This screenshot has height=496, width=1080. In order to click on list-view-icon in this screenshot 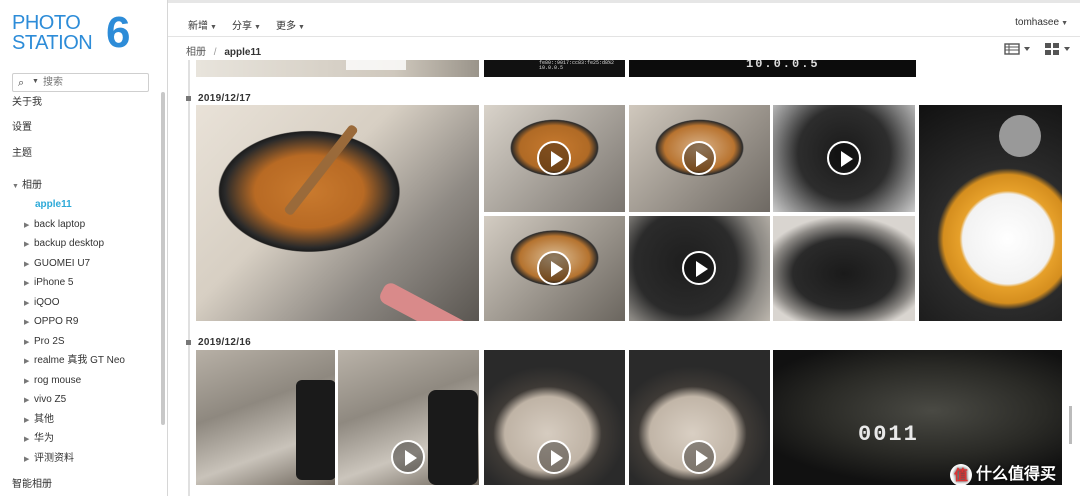, I will do `click(1019, 49)`.